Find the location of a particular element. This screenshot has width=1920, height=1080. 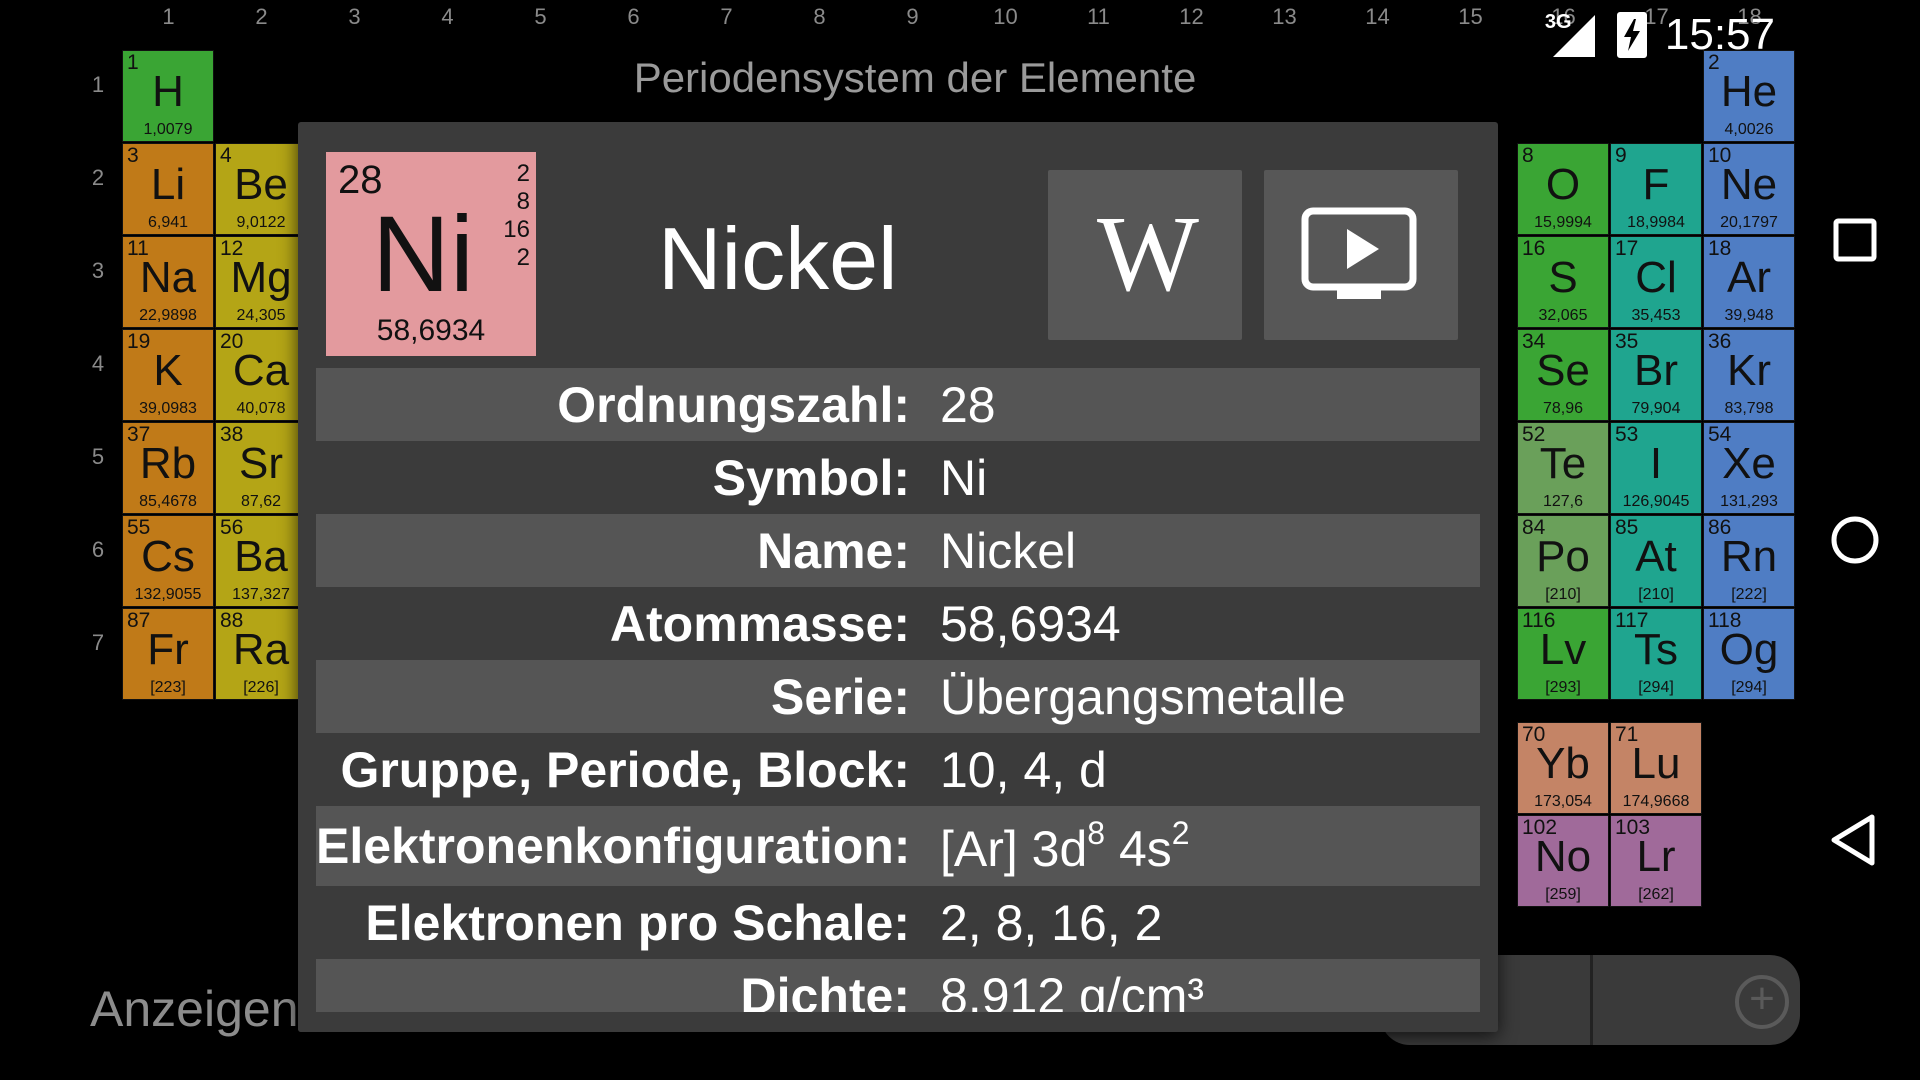

element-cell-cl: 17 Cl 35,453 is located at coordinates (1656, 282).